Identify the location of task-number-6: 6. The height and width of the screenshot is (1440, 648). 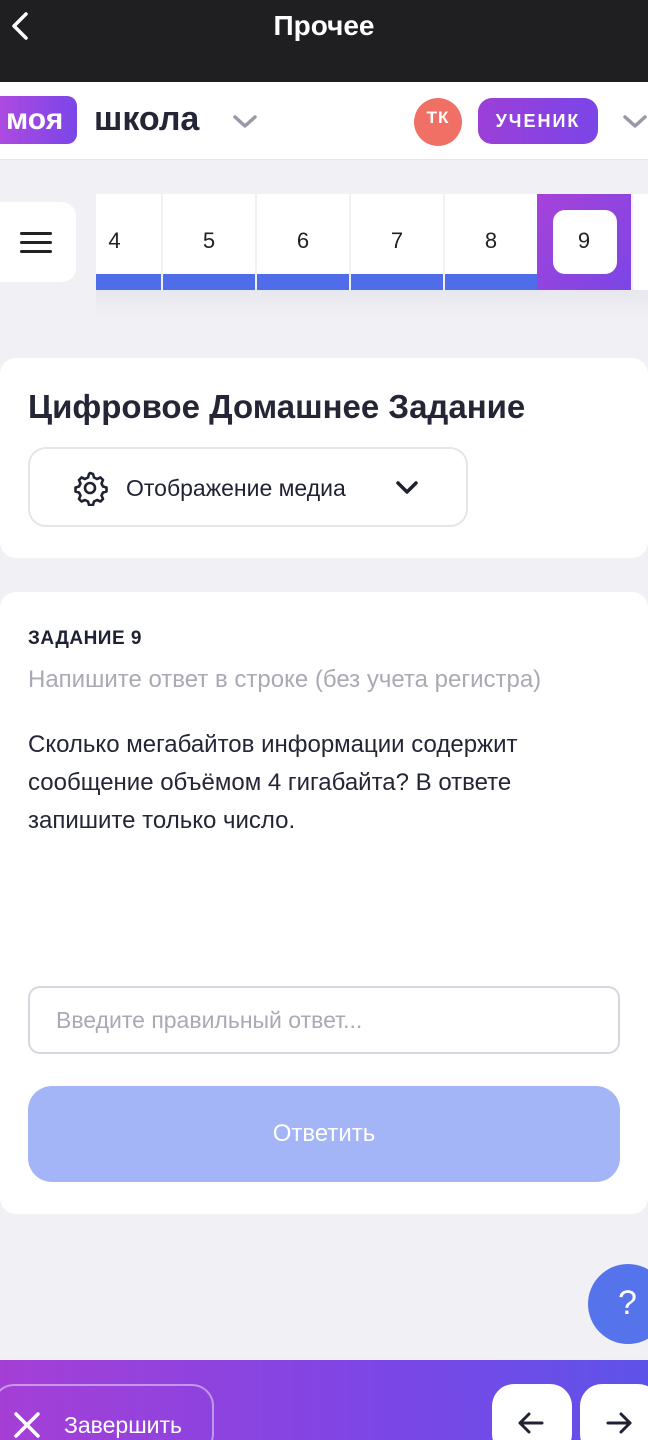
(303, 242).